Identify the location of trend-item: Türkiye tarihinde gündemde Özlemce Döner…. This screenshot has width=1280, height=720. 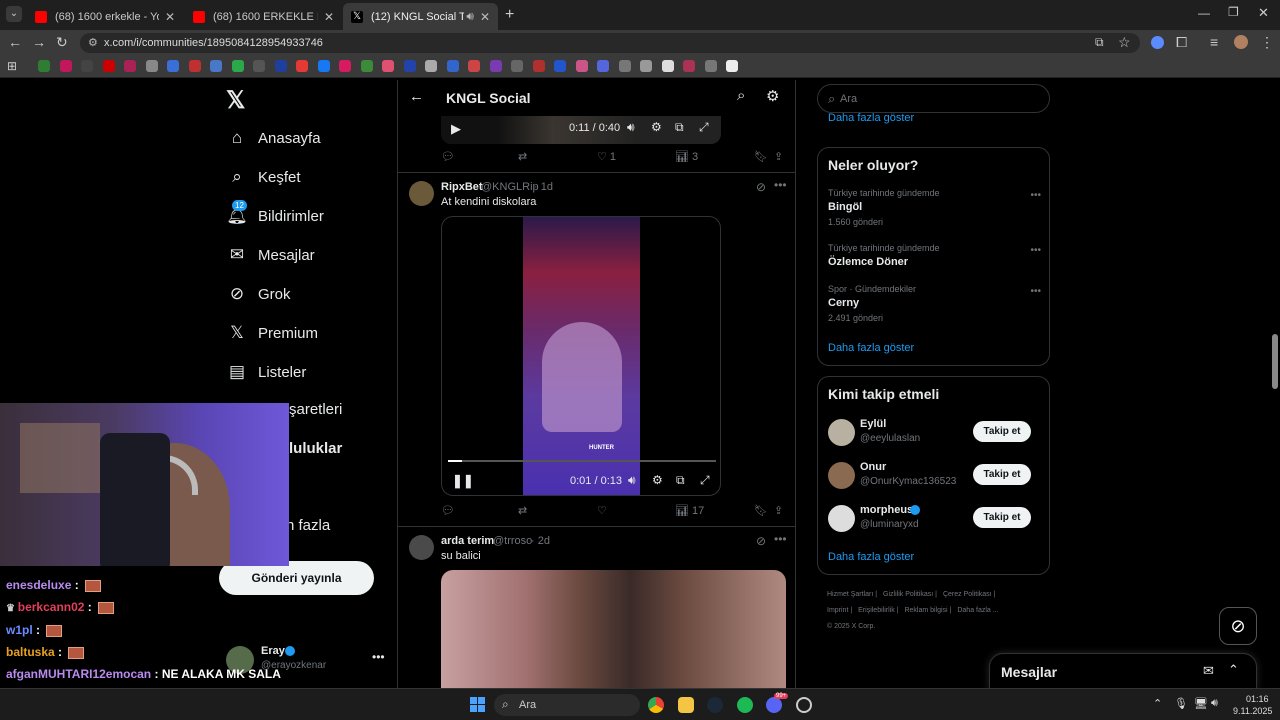
(935, 255).